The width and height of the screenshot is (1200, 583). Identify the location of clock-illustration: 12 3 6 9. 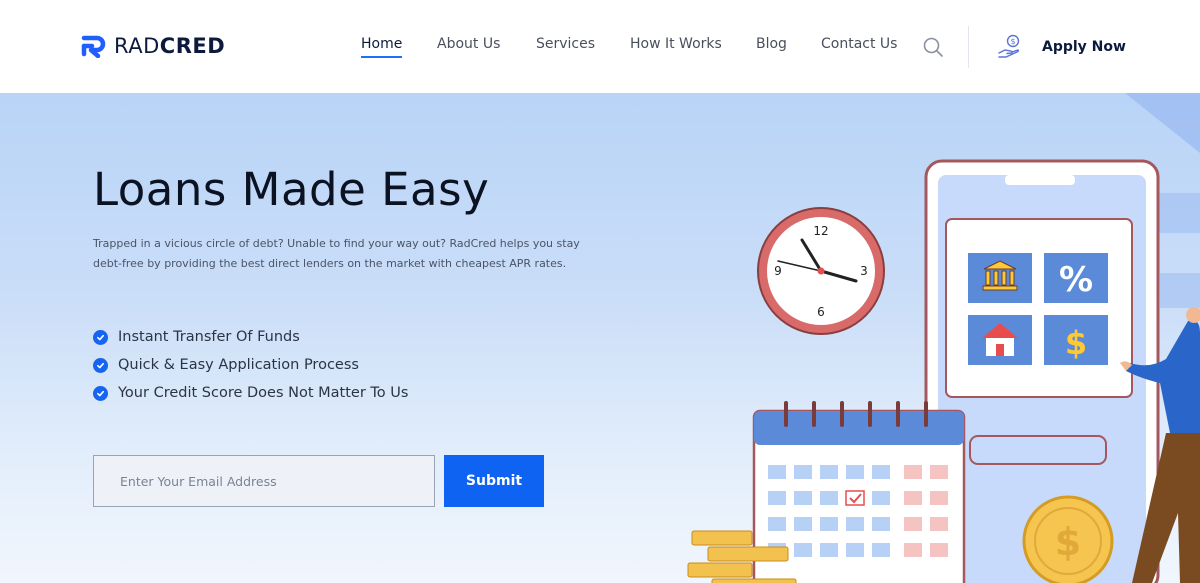
(821, 271).